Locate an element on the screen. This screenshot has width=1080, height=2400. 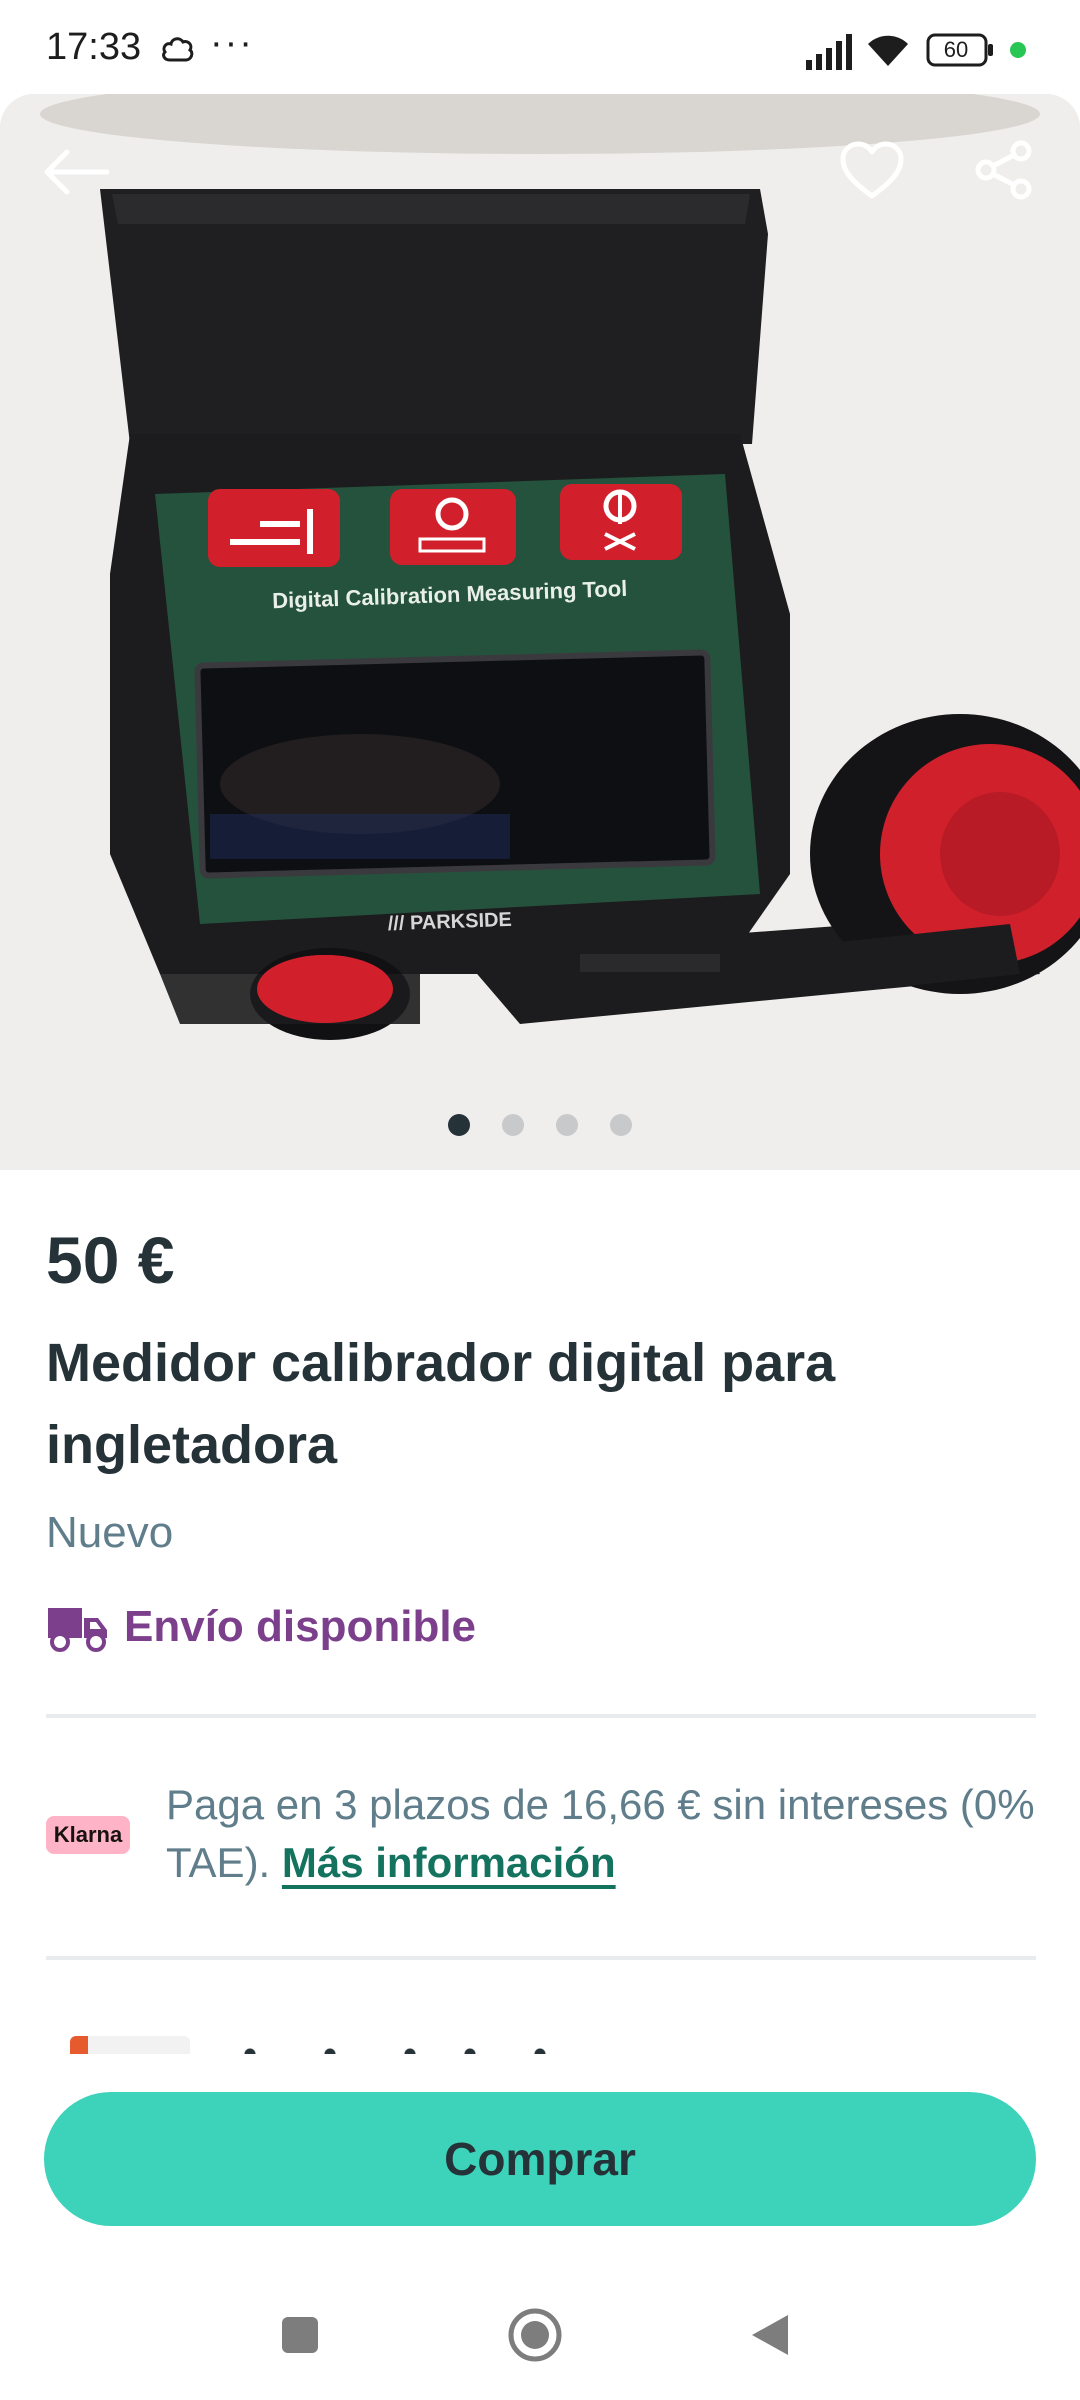
square-icon is located at coordinates (300, 2335).